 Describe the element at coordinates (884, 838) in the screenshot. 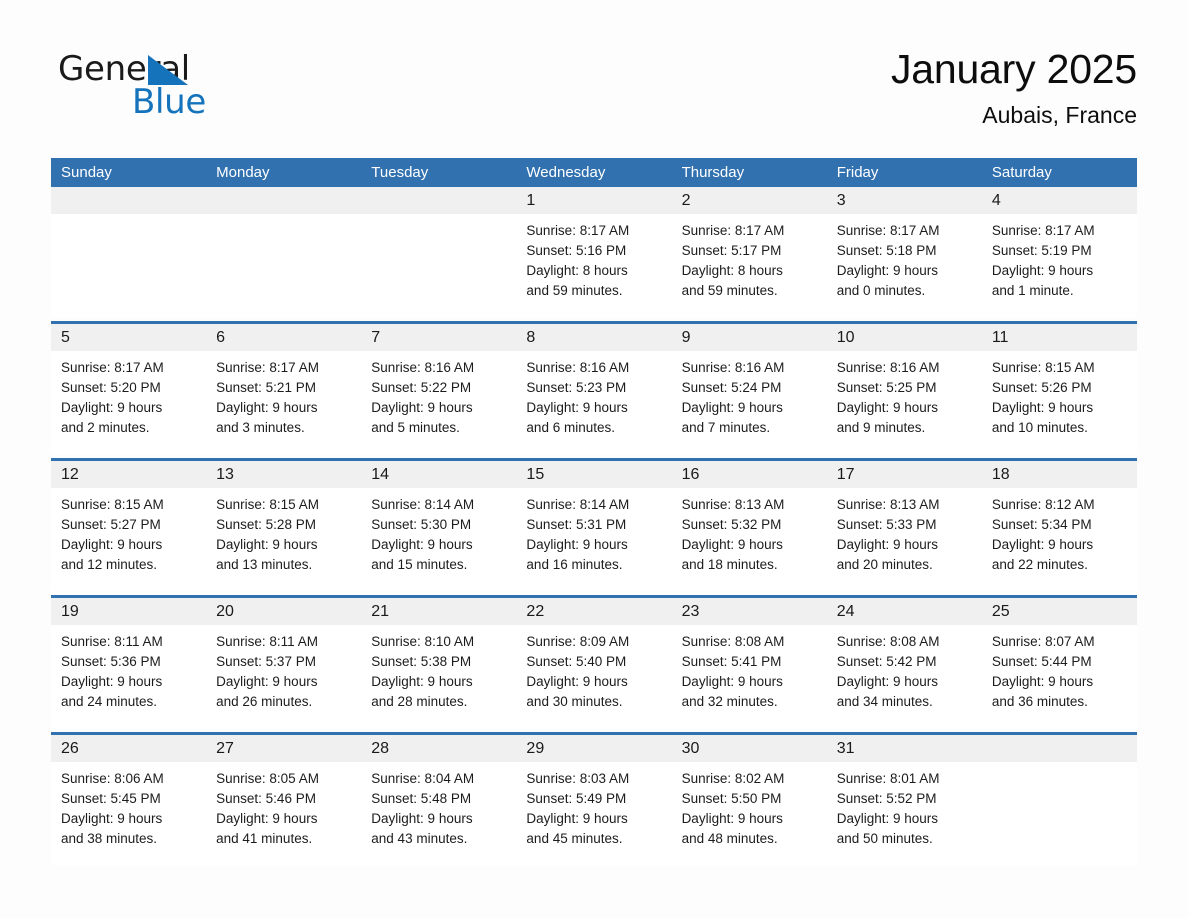

I see `daylight-text-line2: and 50 minutes.` at that location.